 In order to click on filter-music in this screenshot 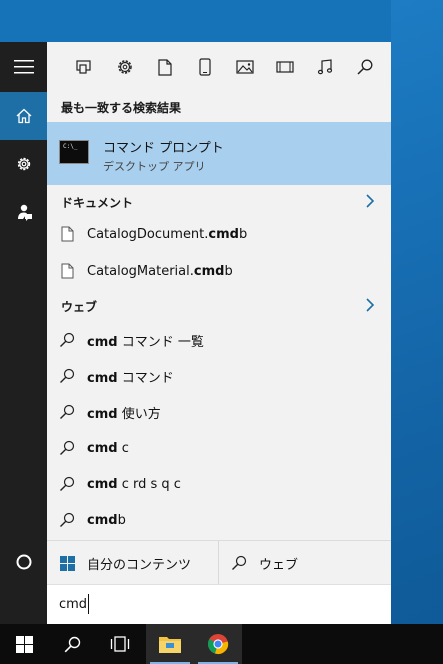, I will do `click(325, 67)`.